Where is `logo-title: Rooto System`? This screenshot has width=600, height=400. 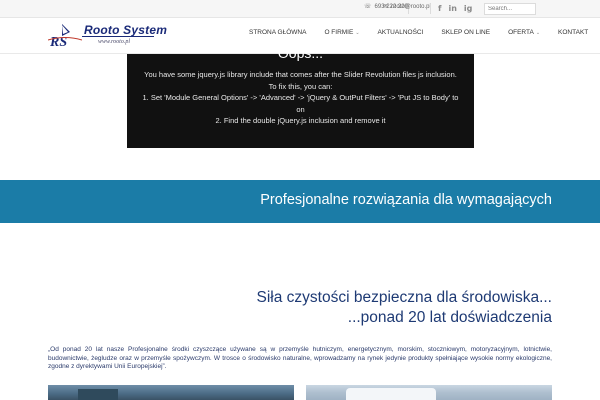
logo-title: Rooto System is located at coordinates (125, 30).